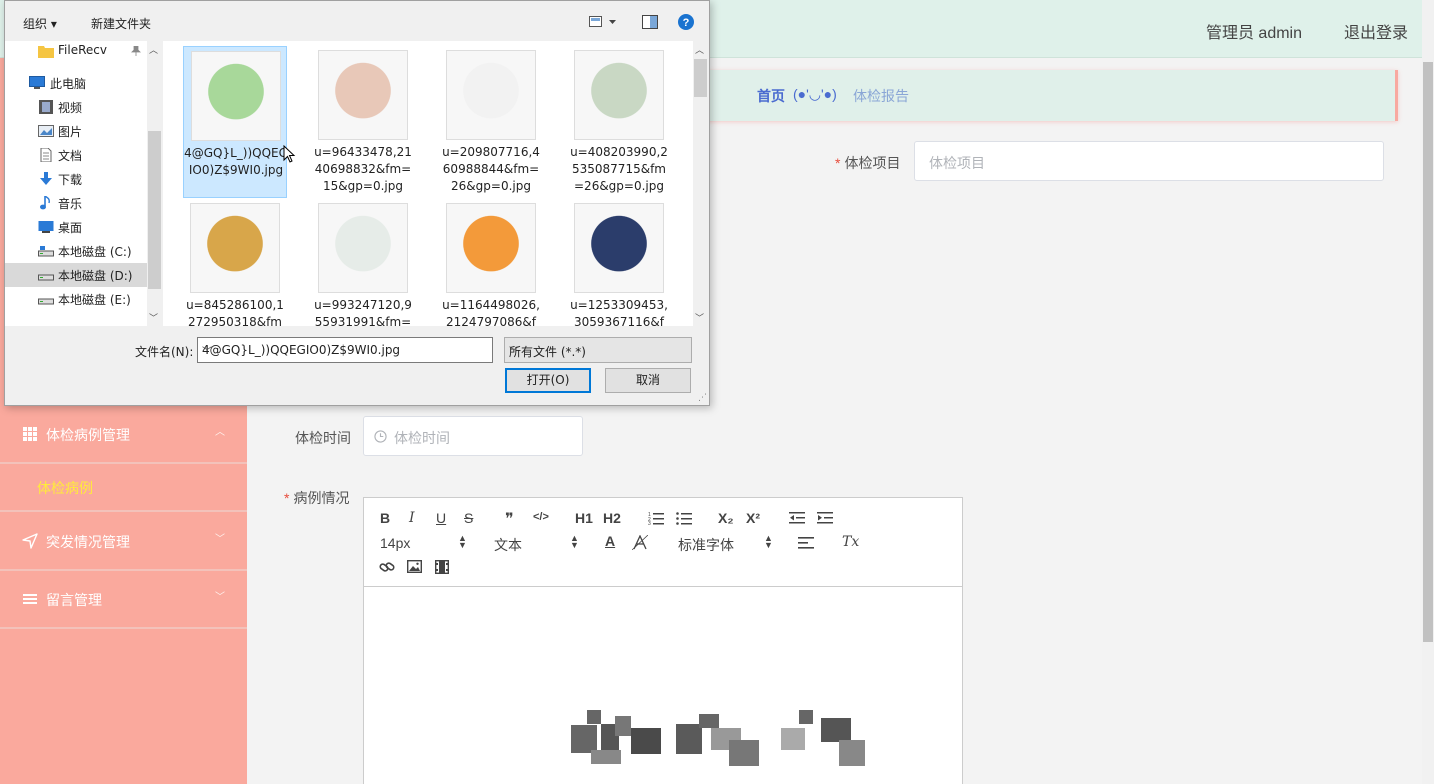  Describe the element at coordinates (30, 434) in the screenshot. I see `grid-icon` at that location.